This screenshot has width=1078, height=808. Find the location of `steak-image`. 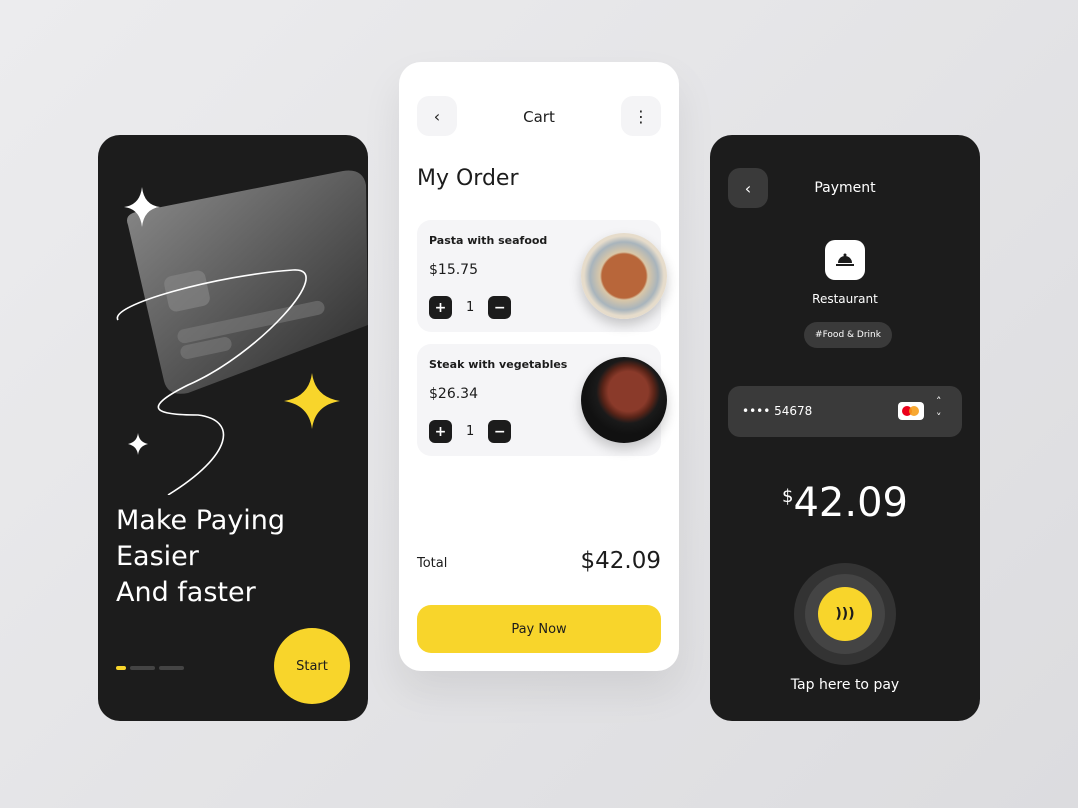

steak-image is located at coordinates (624, 400).